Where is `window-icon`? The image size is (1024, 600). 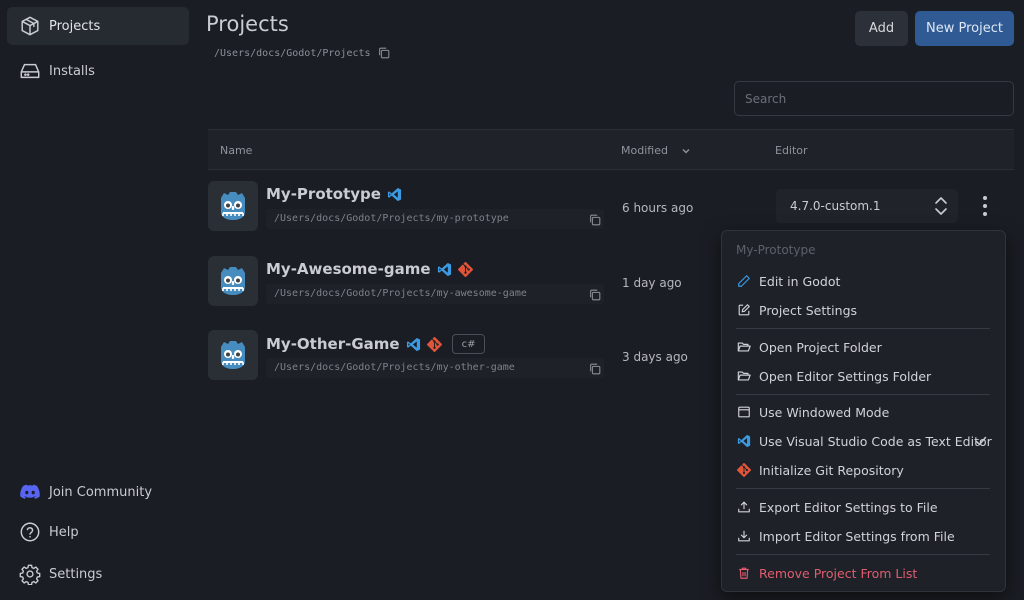 window-icon is located at coordinates (744, 412).